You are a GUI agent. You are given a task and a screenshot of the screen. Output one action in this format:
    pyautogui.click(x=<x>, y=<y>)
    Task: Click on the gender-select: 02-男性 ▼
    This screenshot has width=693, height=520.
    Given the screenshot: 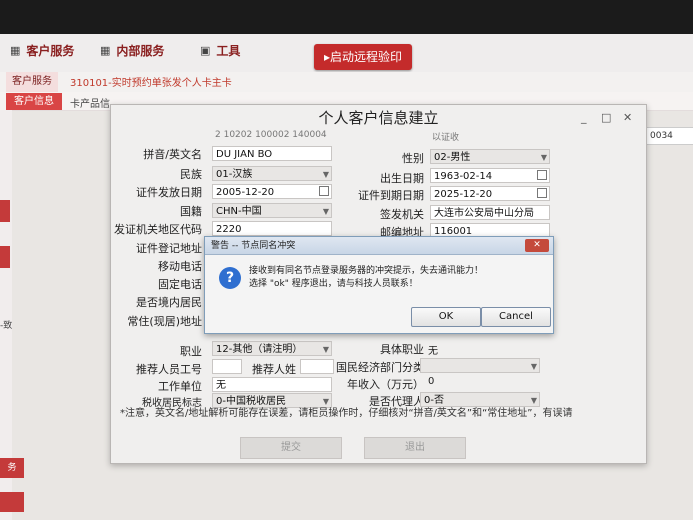 What is the action you would take?
    pyautogui.click(x=490, y=156)
    